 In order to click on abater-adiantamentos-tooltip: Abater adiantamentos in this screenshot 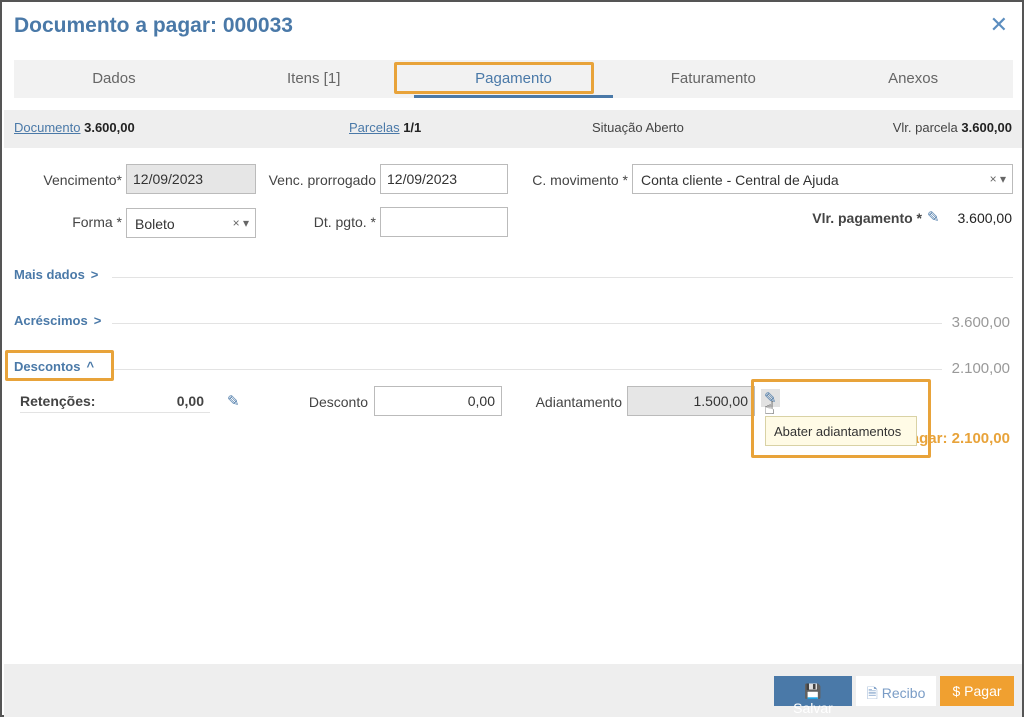, I will do `click(841, 431)`.